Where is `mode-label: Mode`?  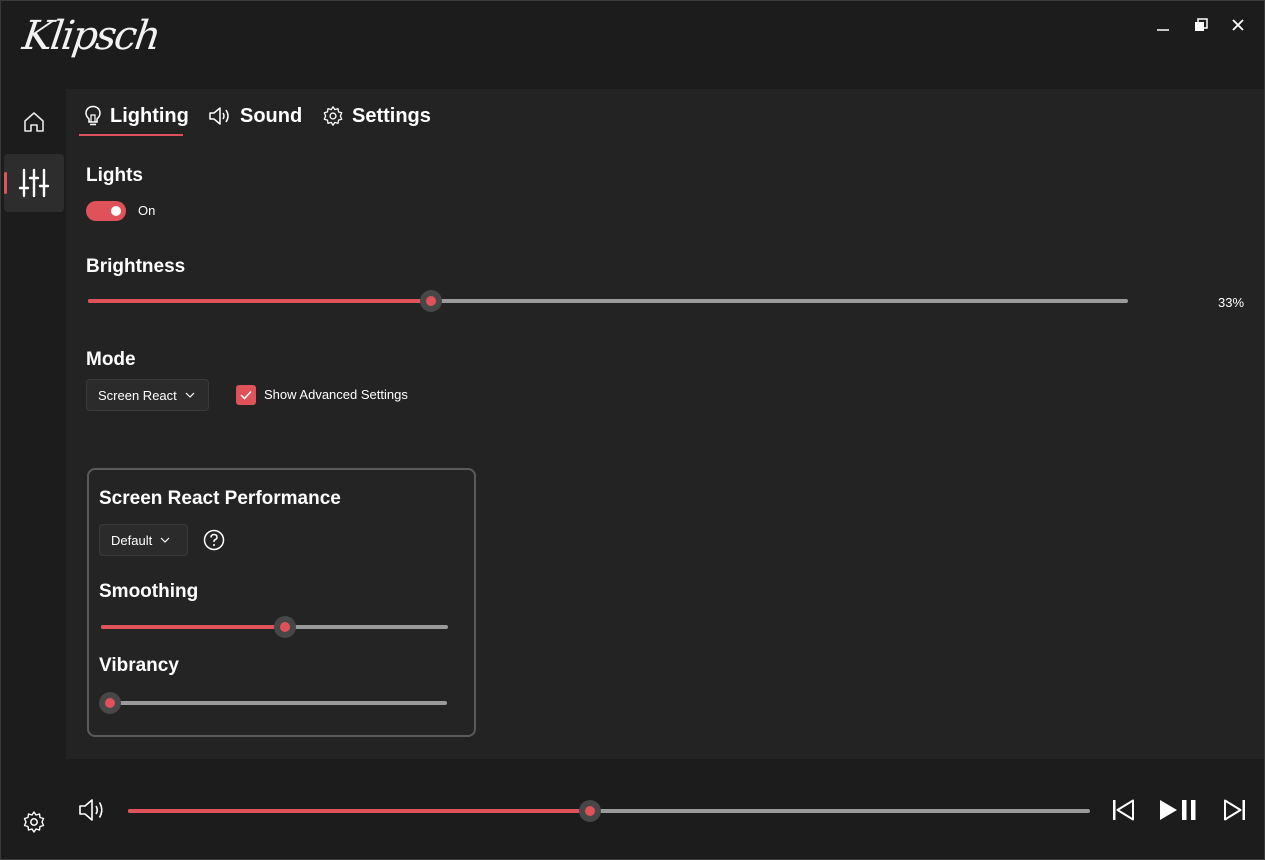 mode-label: Mode is located at coordinates (111, 359).